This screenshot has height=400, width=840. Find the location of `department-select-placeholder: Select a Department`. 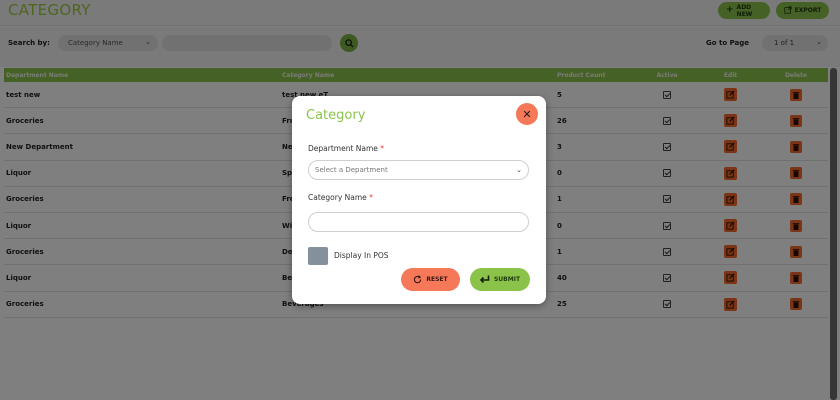

department-select-placeholder: Select a Department is located at coordinates (351, 170).